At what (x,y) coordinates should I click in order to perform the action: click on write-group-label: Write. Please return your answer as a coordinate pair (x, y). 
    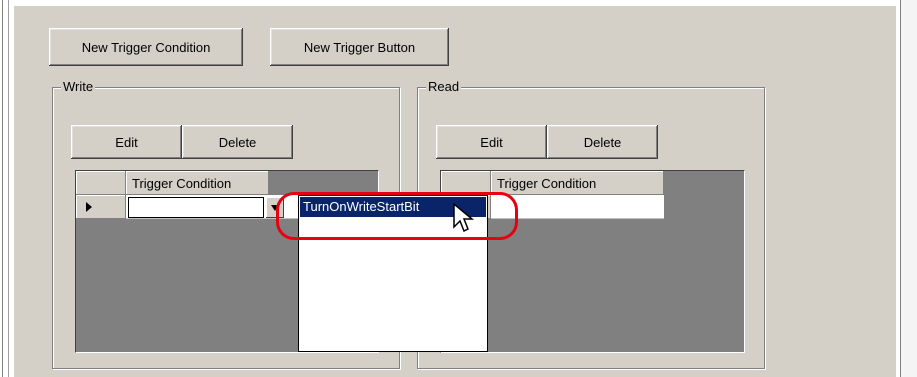
    Looking at the image, I should click on (78, 86).